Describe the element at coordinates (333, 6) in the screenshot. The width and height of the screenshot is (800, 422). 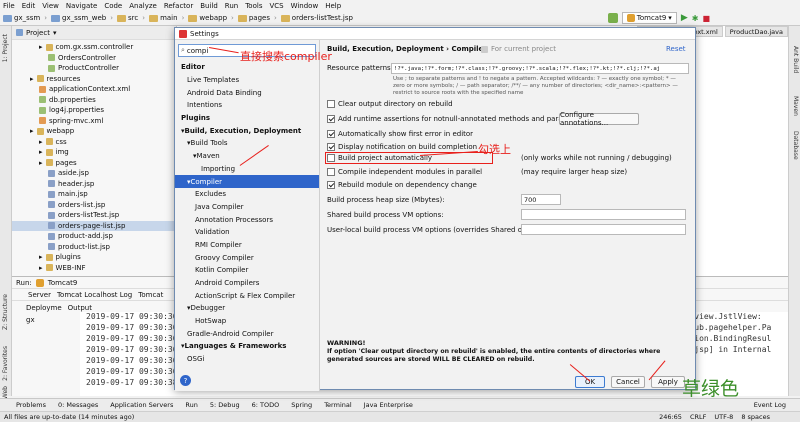
I see `menu-help: Help` at that location.